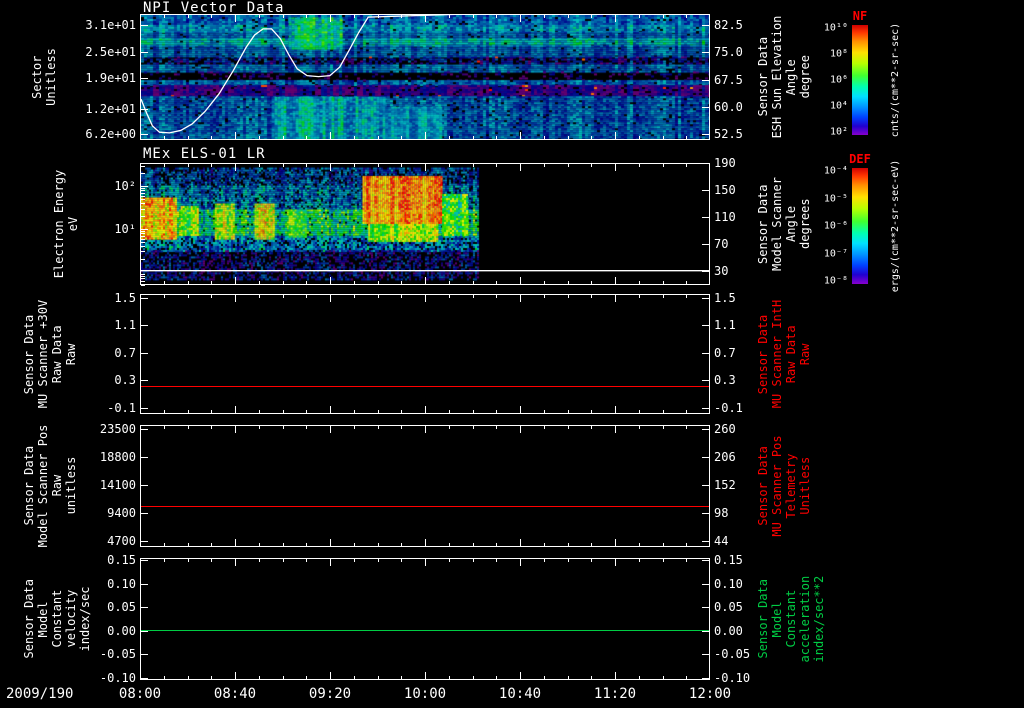 The height and width of the screenshot is (708, 1024). Describe the element at coordinates (732, 654) in the screenshot. I see `y-tick-label: -0.05` at that location.